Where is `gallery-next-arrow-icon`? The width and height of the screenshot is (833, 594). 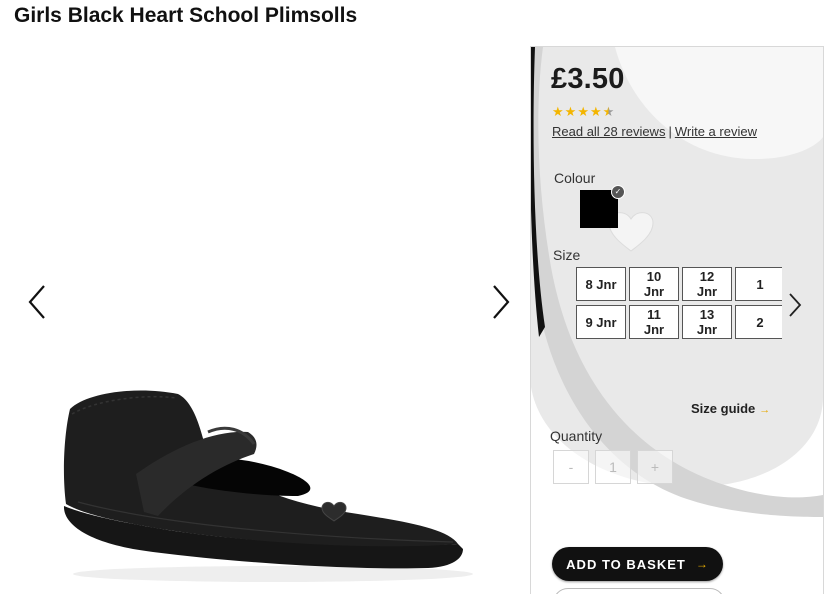
gallery-next-arrow-icon is located at coordinates (501, 302).